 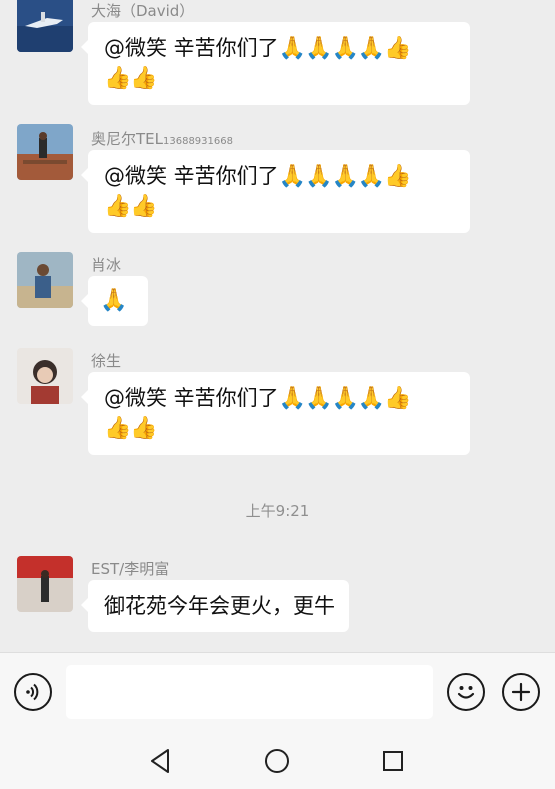 I want to click on message-text: 御花苑今年会更火，更牛, so click(x=219, y=606).